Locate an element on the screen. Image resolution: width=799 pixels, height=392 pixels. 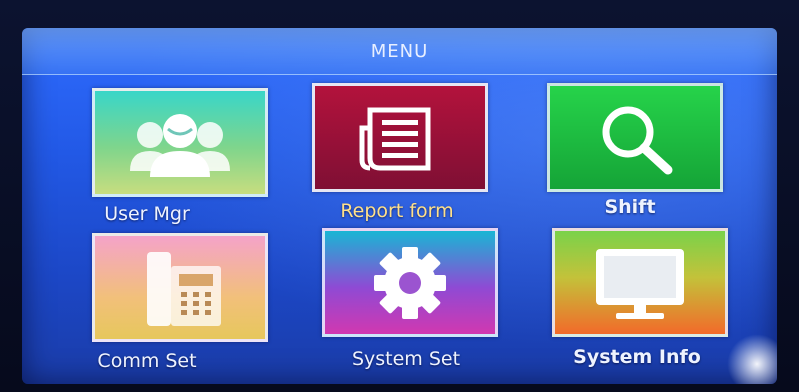
menu-tile-comm-set is located at coordinates (180, 287).